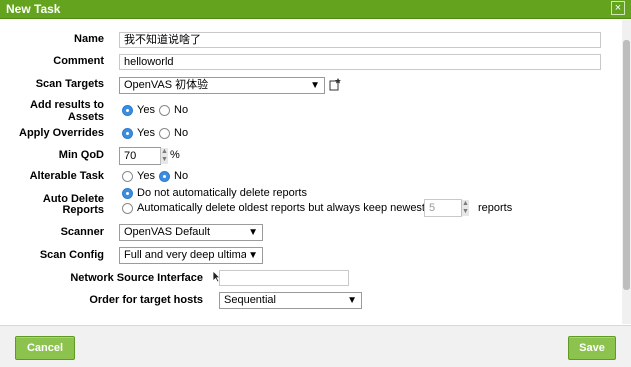  What do you see at coordinates (33, 9) in the screenshot?
I see `dialog-title: New Task` at bounding box center [33, 9].